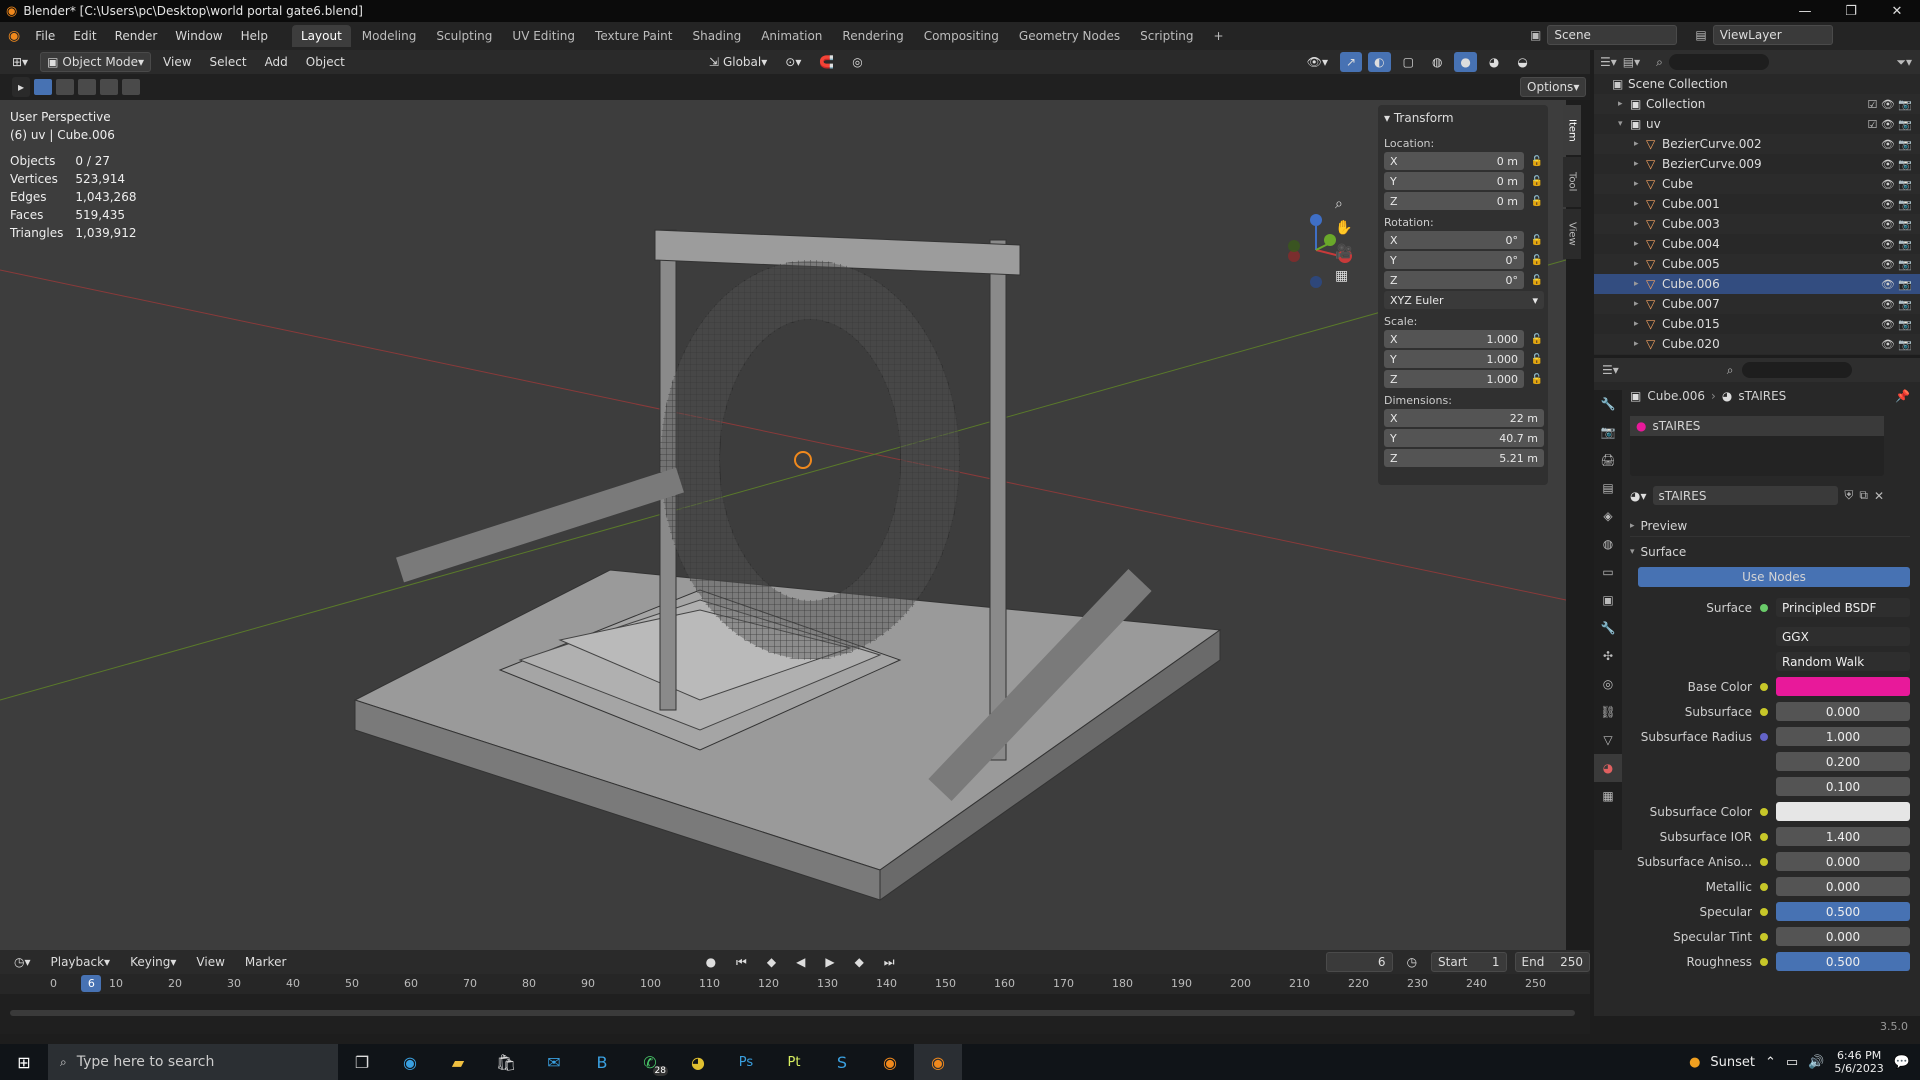 Image resolution: width=1920 pixels, height=1080 pixels. What do you see at coordinates (65, 87) in the screenshot?
I see `select-extend-mode-icon` at bounding box center [65, 87].